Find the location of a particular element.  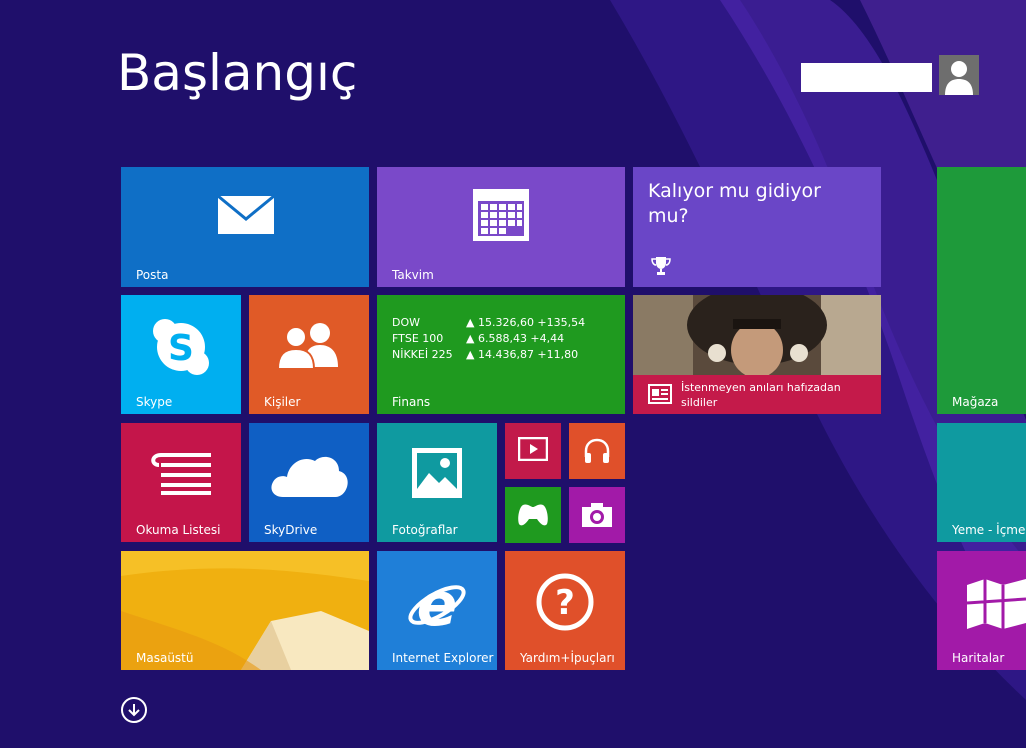

arrow-down-circle-icon is located at coordinates (134, 710).